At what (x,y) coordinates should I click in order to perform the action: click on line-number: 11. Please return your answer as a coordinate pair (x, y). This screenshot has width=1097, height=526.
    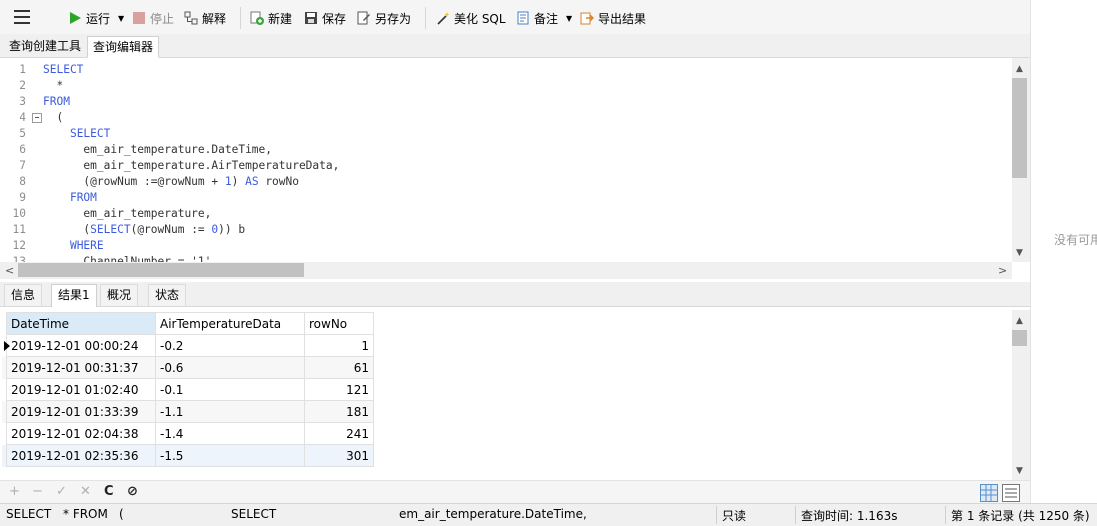
    Looking at the image, I should click on (19, 229).